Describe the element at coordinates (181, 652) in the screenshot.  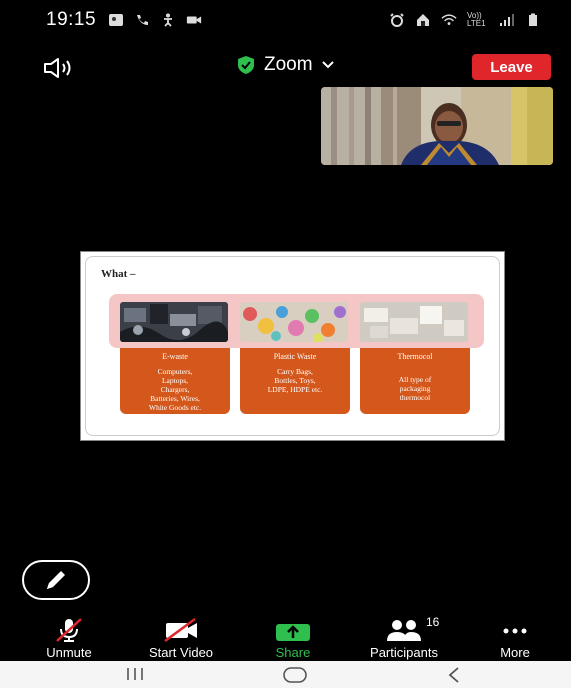
I see `start-video-label: Start Video` at that location.